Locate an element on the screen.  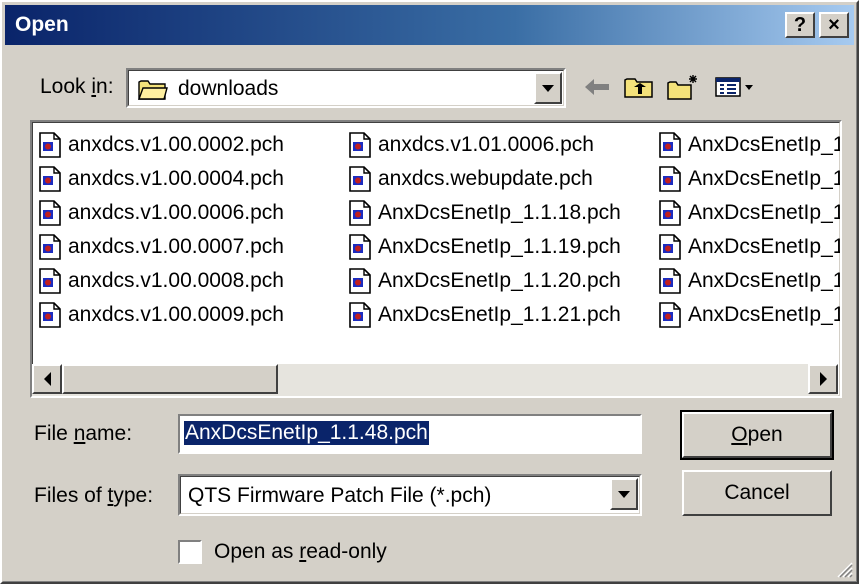
file-item-label: anxdcs.v1.00.0004.pch is located at coordinates (176, 178).